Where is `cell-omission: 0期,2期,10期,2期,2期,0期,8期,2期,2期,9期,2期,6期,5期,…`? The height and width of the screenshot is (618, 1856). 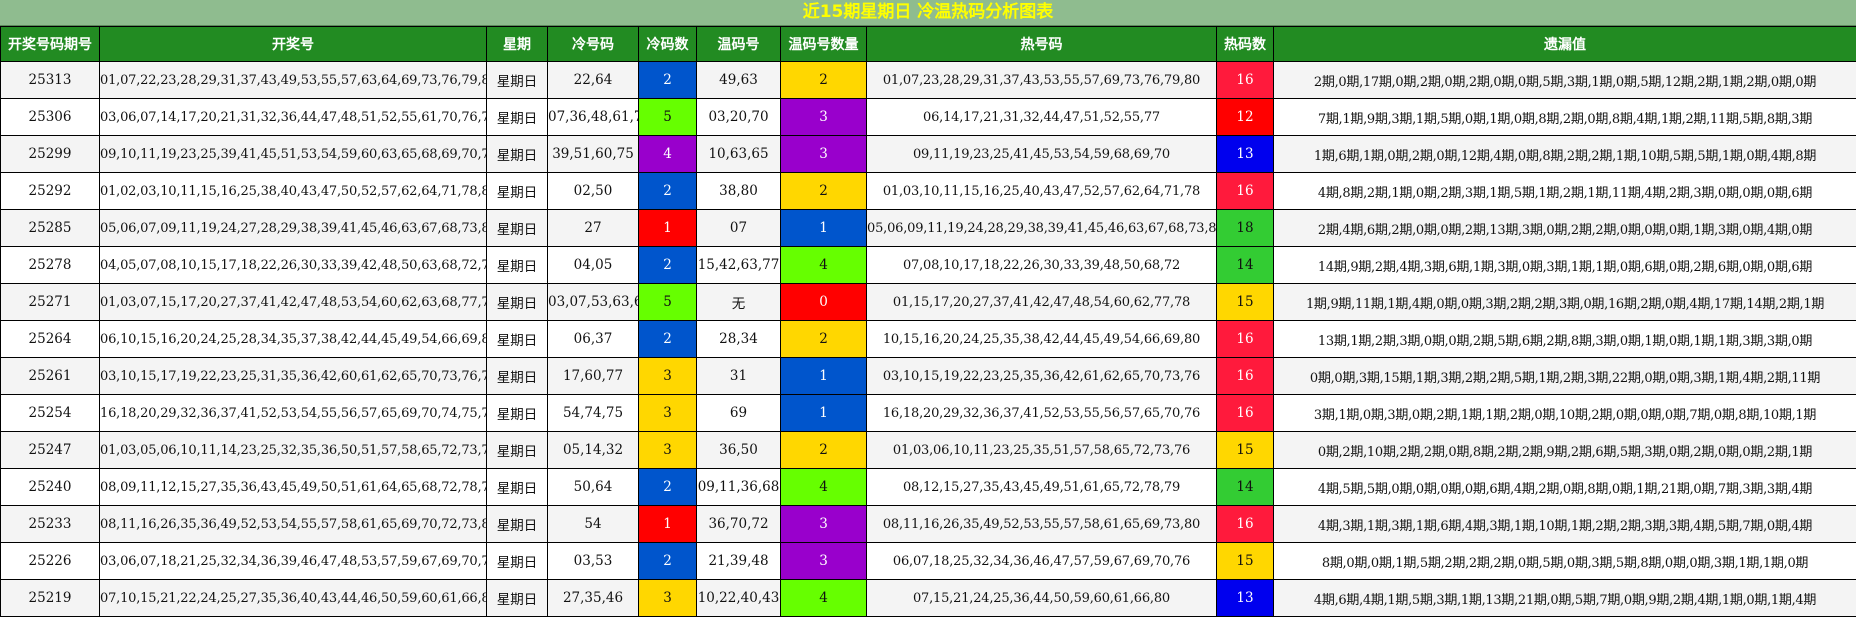 cell-omission: 0期,2期,10期,2期,2期,0期,8期,2期,2期,9期,2期,6期,5期,… is located at coordinates (1564, 450).